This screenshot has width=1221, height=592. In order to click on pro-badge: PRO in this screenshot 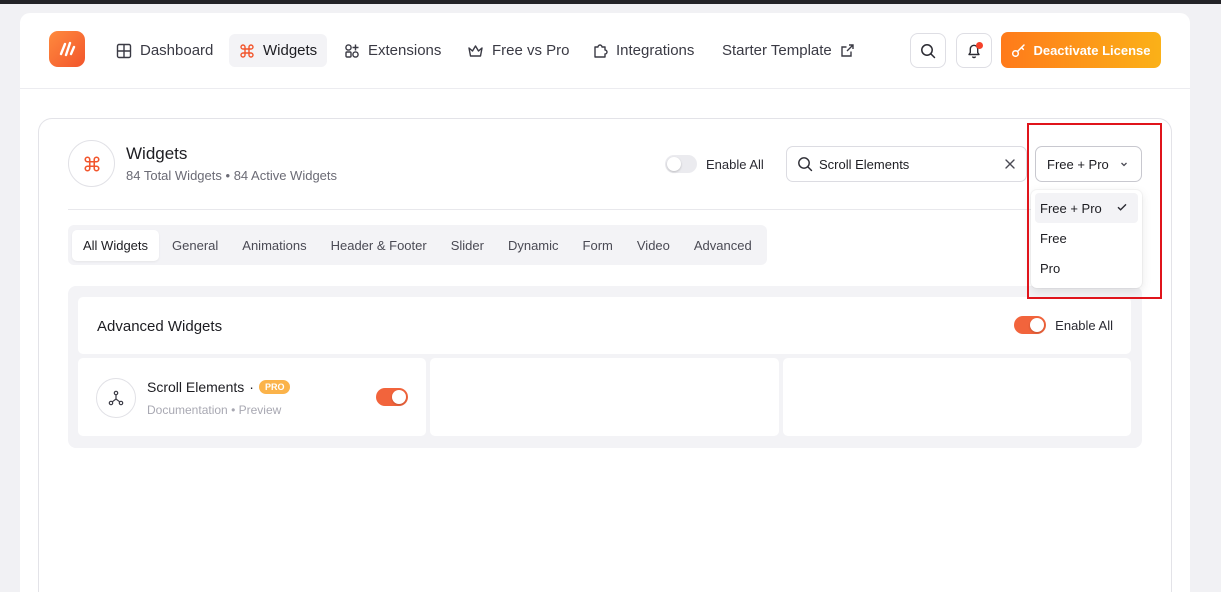, I will do `click(274, 387)`.